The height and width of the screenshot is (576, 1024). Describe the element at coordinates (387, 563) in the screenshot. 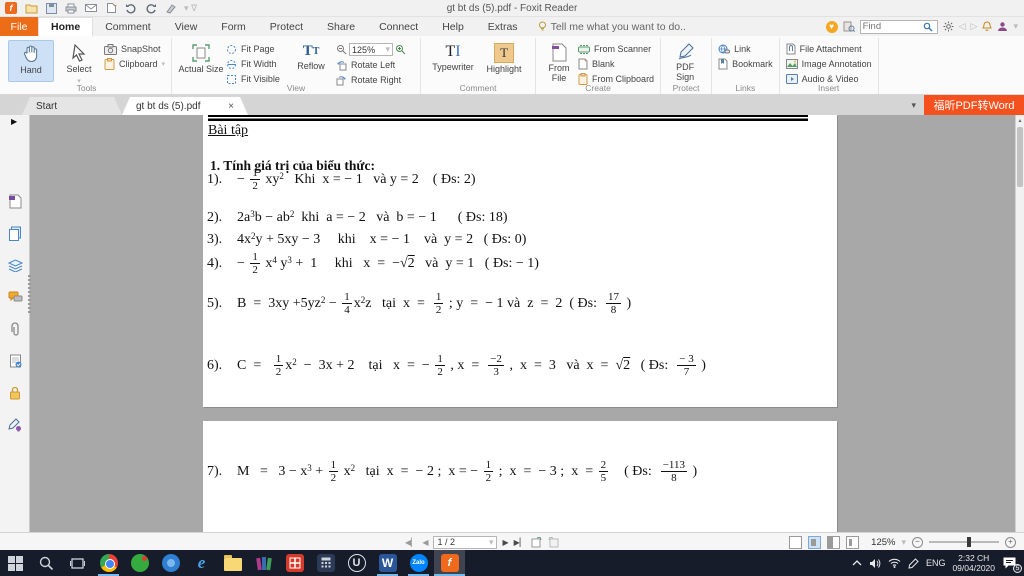

I see `word-taskbar-icon: W` at that location.